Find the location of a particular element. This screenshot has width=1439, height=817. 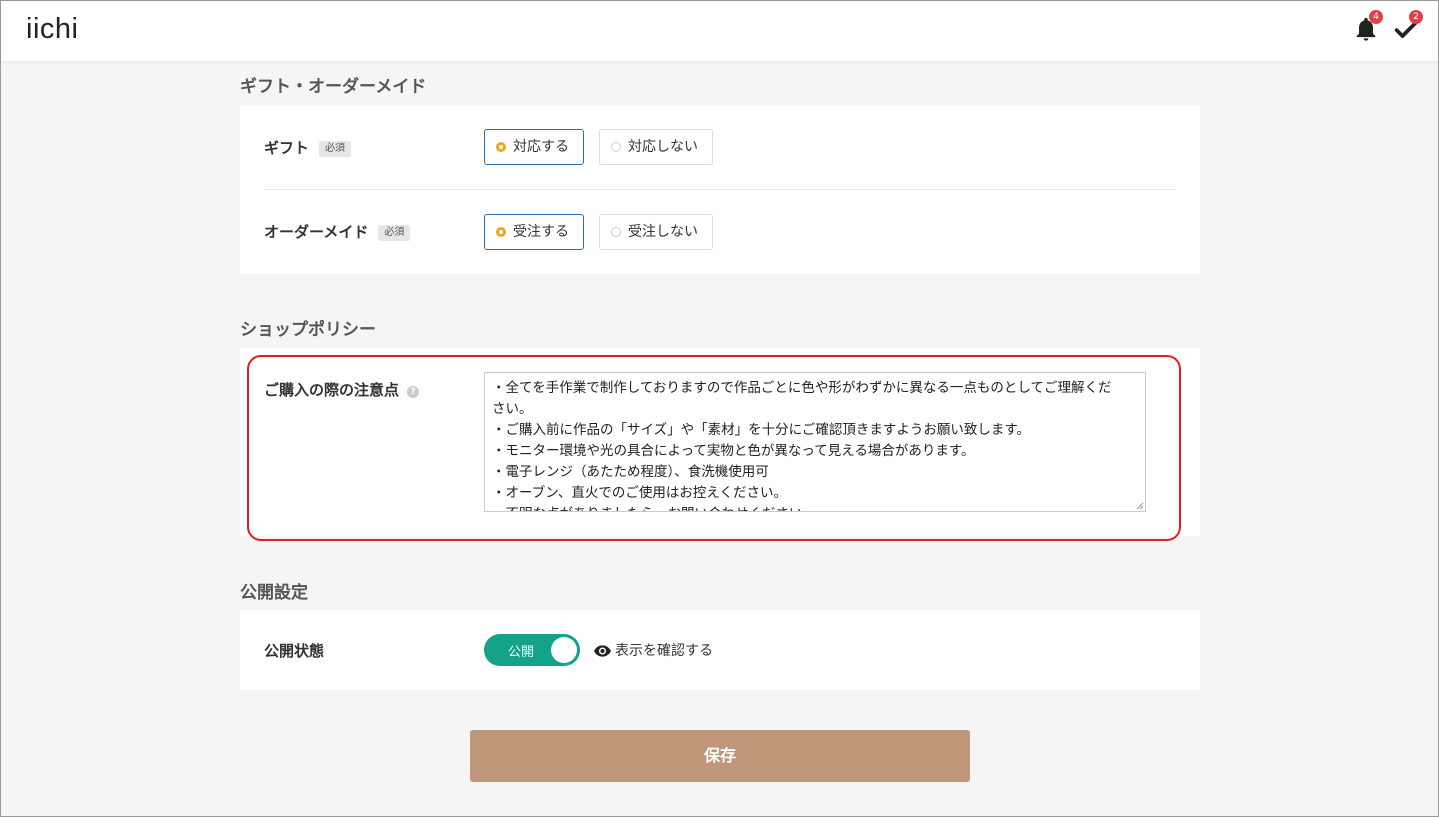

order-row-label: オーダーメイド 必須 is located at coordinates (337, 231).